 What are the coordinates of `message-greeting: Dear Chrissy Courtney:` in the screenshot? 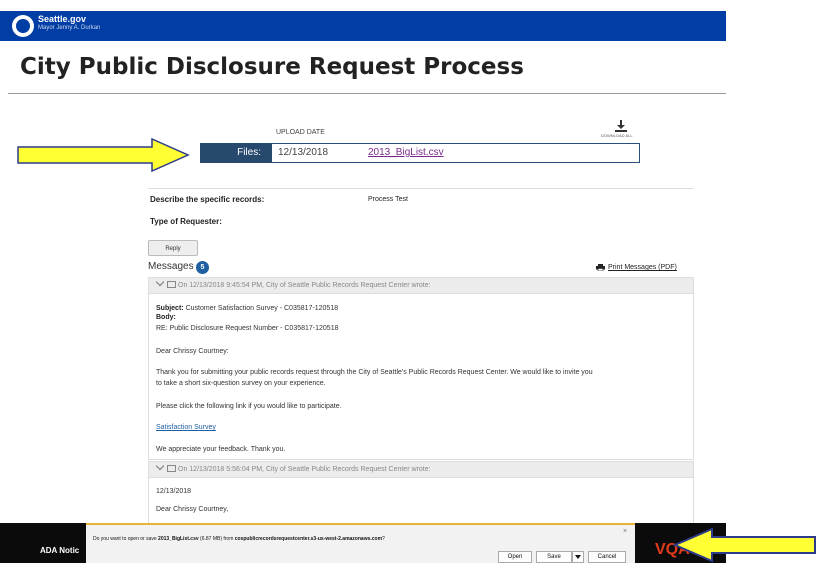 It's located at (192, 351).